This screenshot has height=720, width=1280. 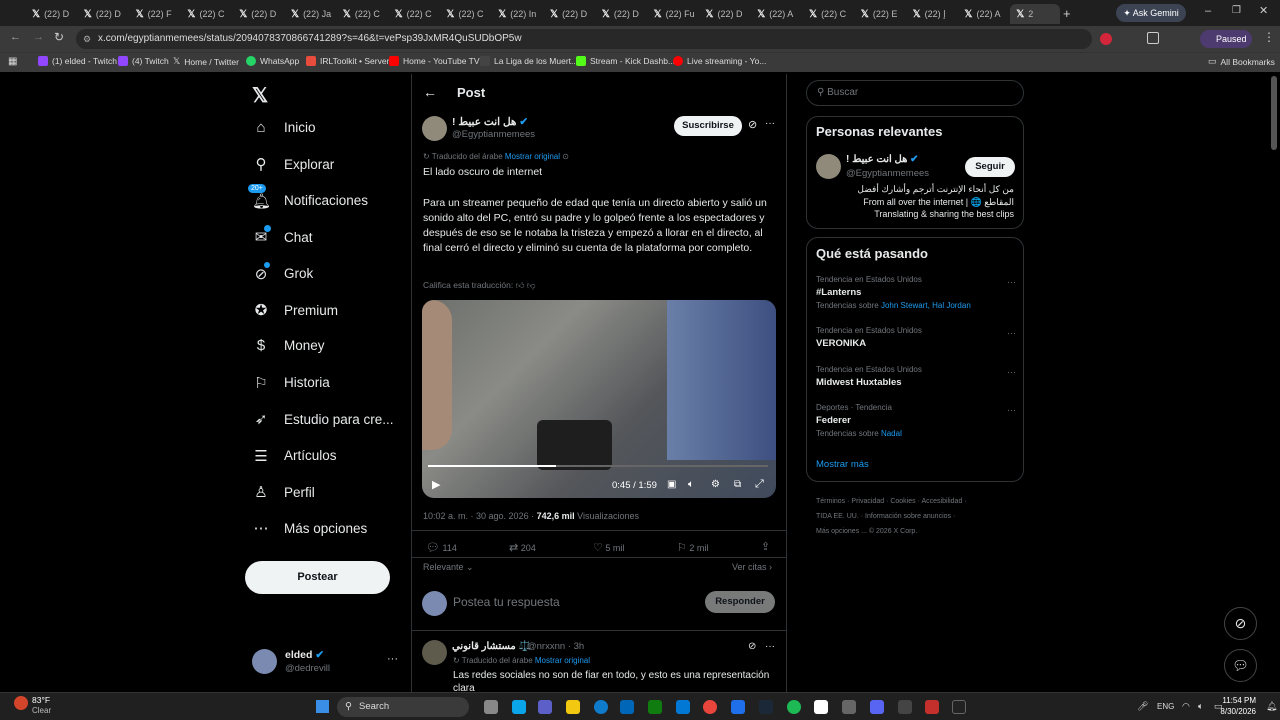 What do you see at coordinates (599, 399) in the screenshot?
I see `video-player: ▶ 0:45 / 1:59 ▣ 🔈︎ ⚙ ⧉ ⤢` at bounding box center [599, 399].